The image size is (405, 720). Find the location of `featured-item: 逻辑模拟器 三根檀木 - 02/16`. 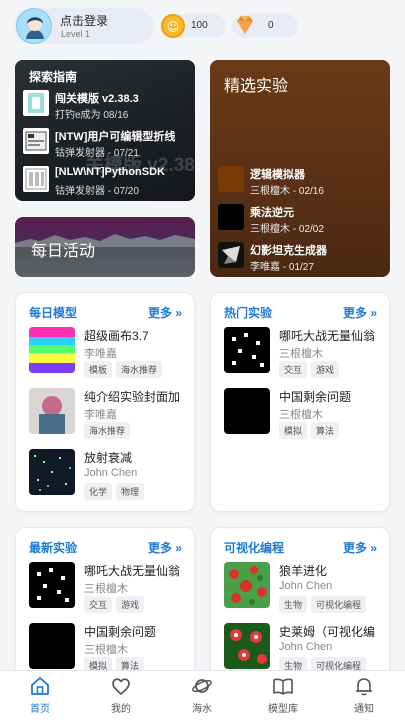

featured-item: 逻辑模拟器 三根檀木 - 02/16 is located at coordinates (303, 181).